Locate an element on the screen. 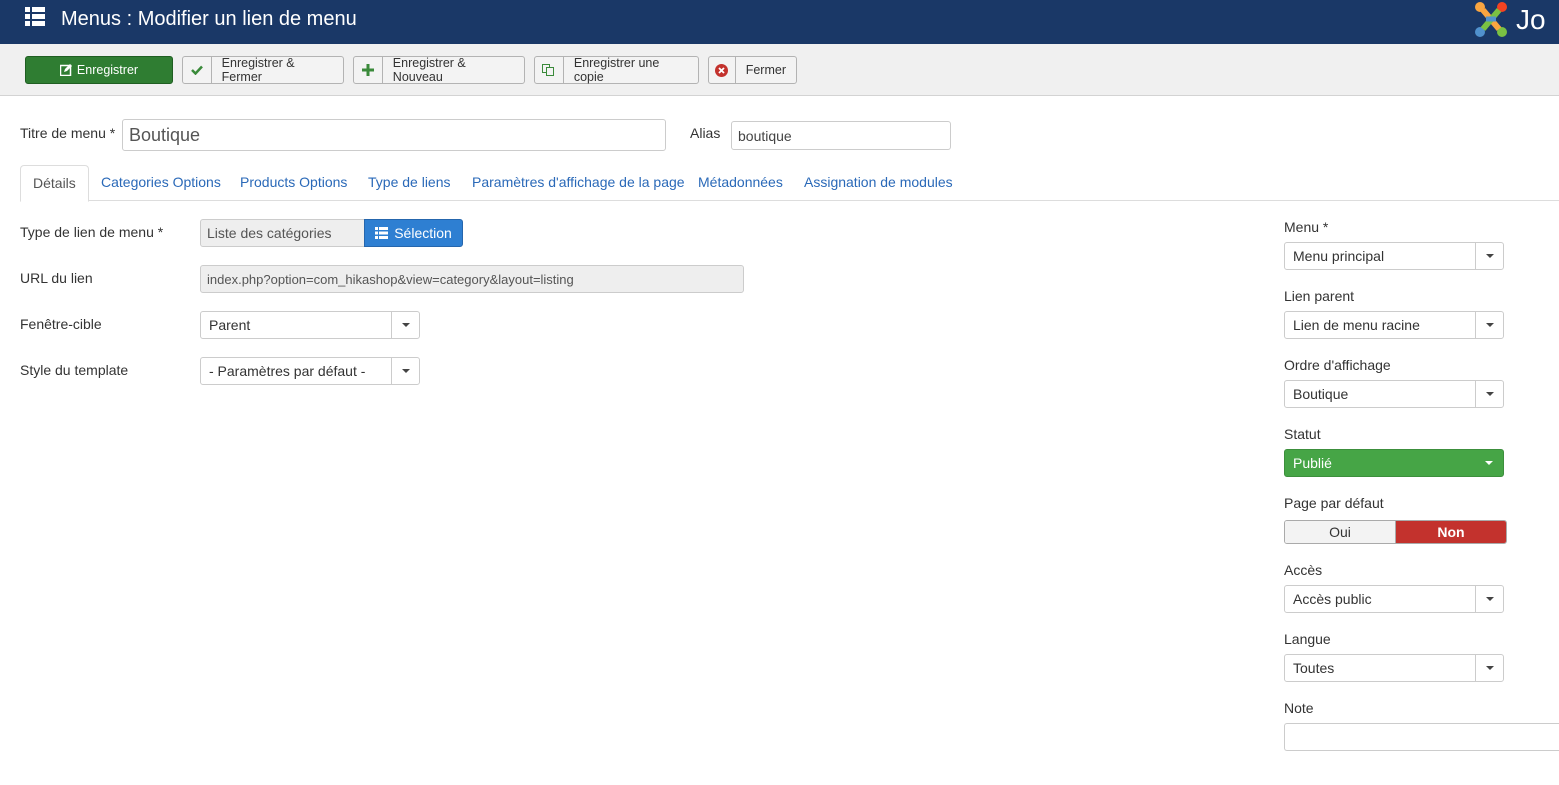  save-new-button: Enregistrer & Nouveau is located at coordinates (439, 70).